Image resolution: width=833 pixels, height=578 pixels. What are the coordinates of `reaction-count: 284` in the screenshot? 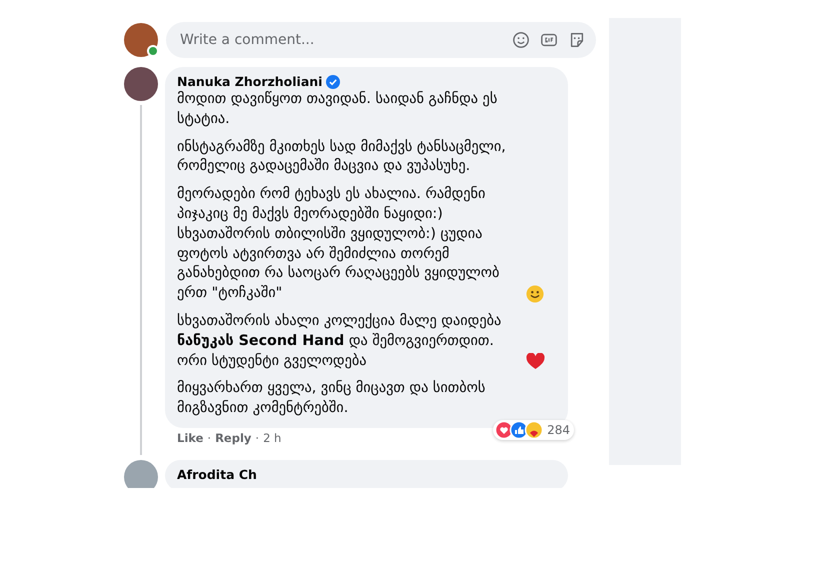 It's located at (558, 429).